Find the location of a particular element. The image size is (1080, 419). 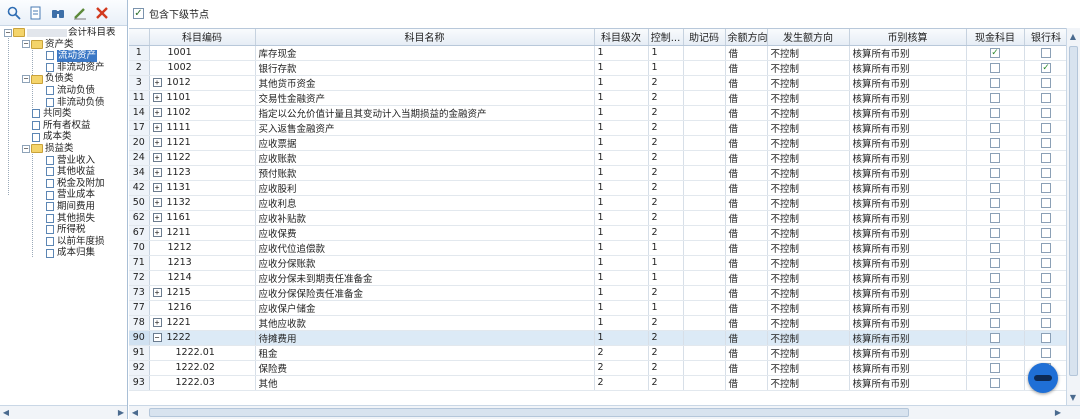

account-name-cell: 买入返售金融资产 is located at coordinates (425, 128).